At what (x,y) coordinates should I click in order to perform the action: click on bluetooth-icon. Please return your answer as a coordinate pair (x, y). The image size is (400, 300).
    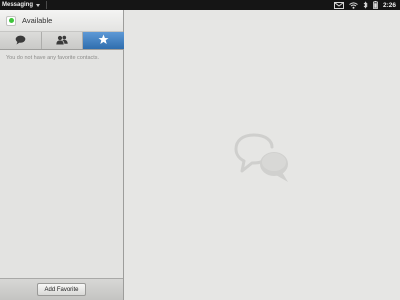
    Looking at the image, I should click on (365, 5).